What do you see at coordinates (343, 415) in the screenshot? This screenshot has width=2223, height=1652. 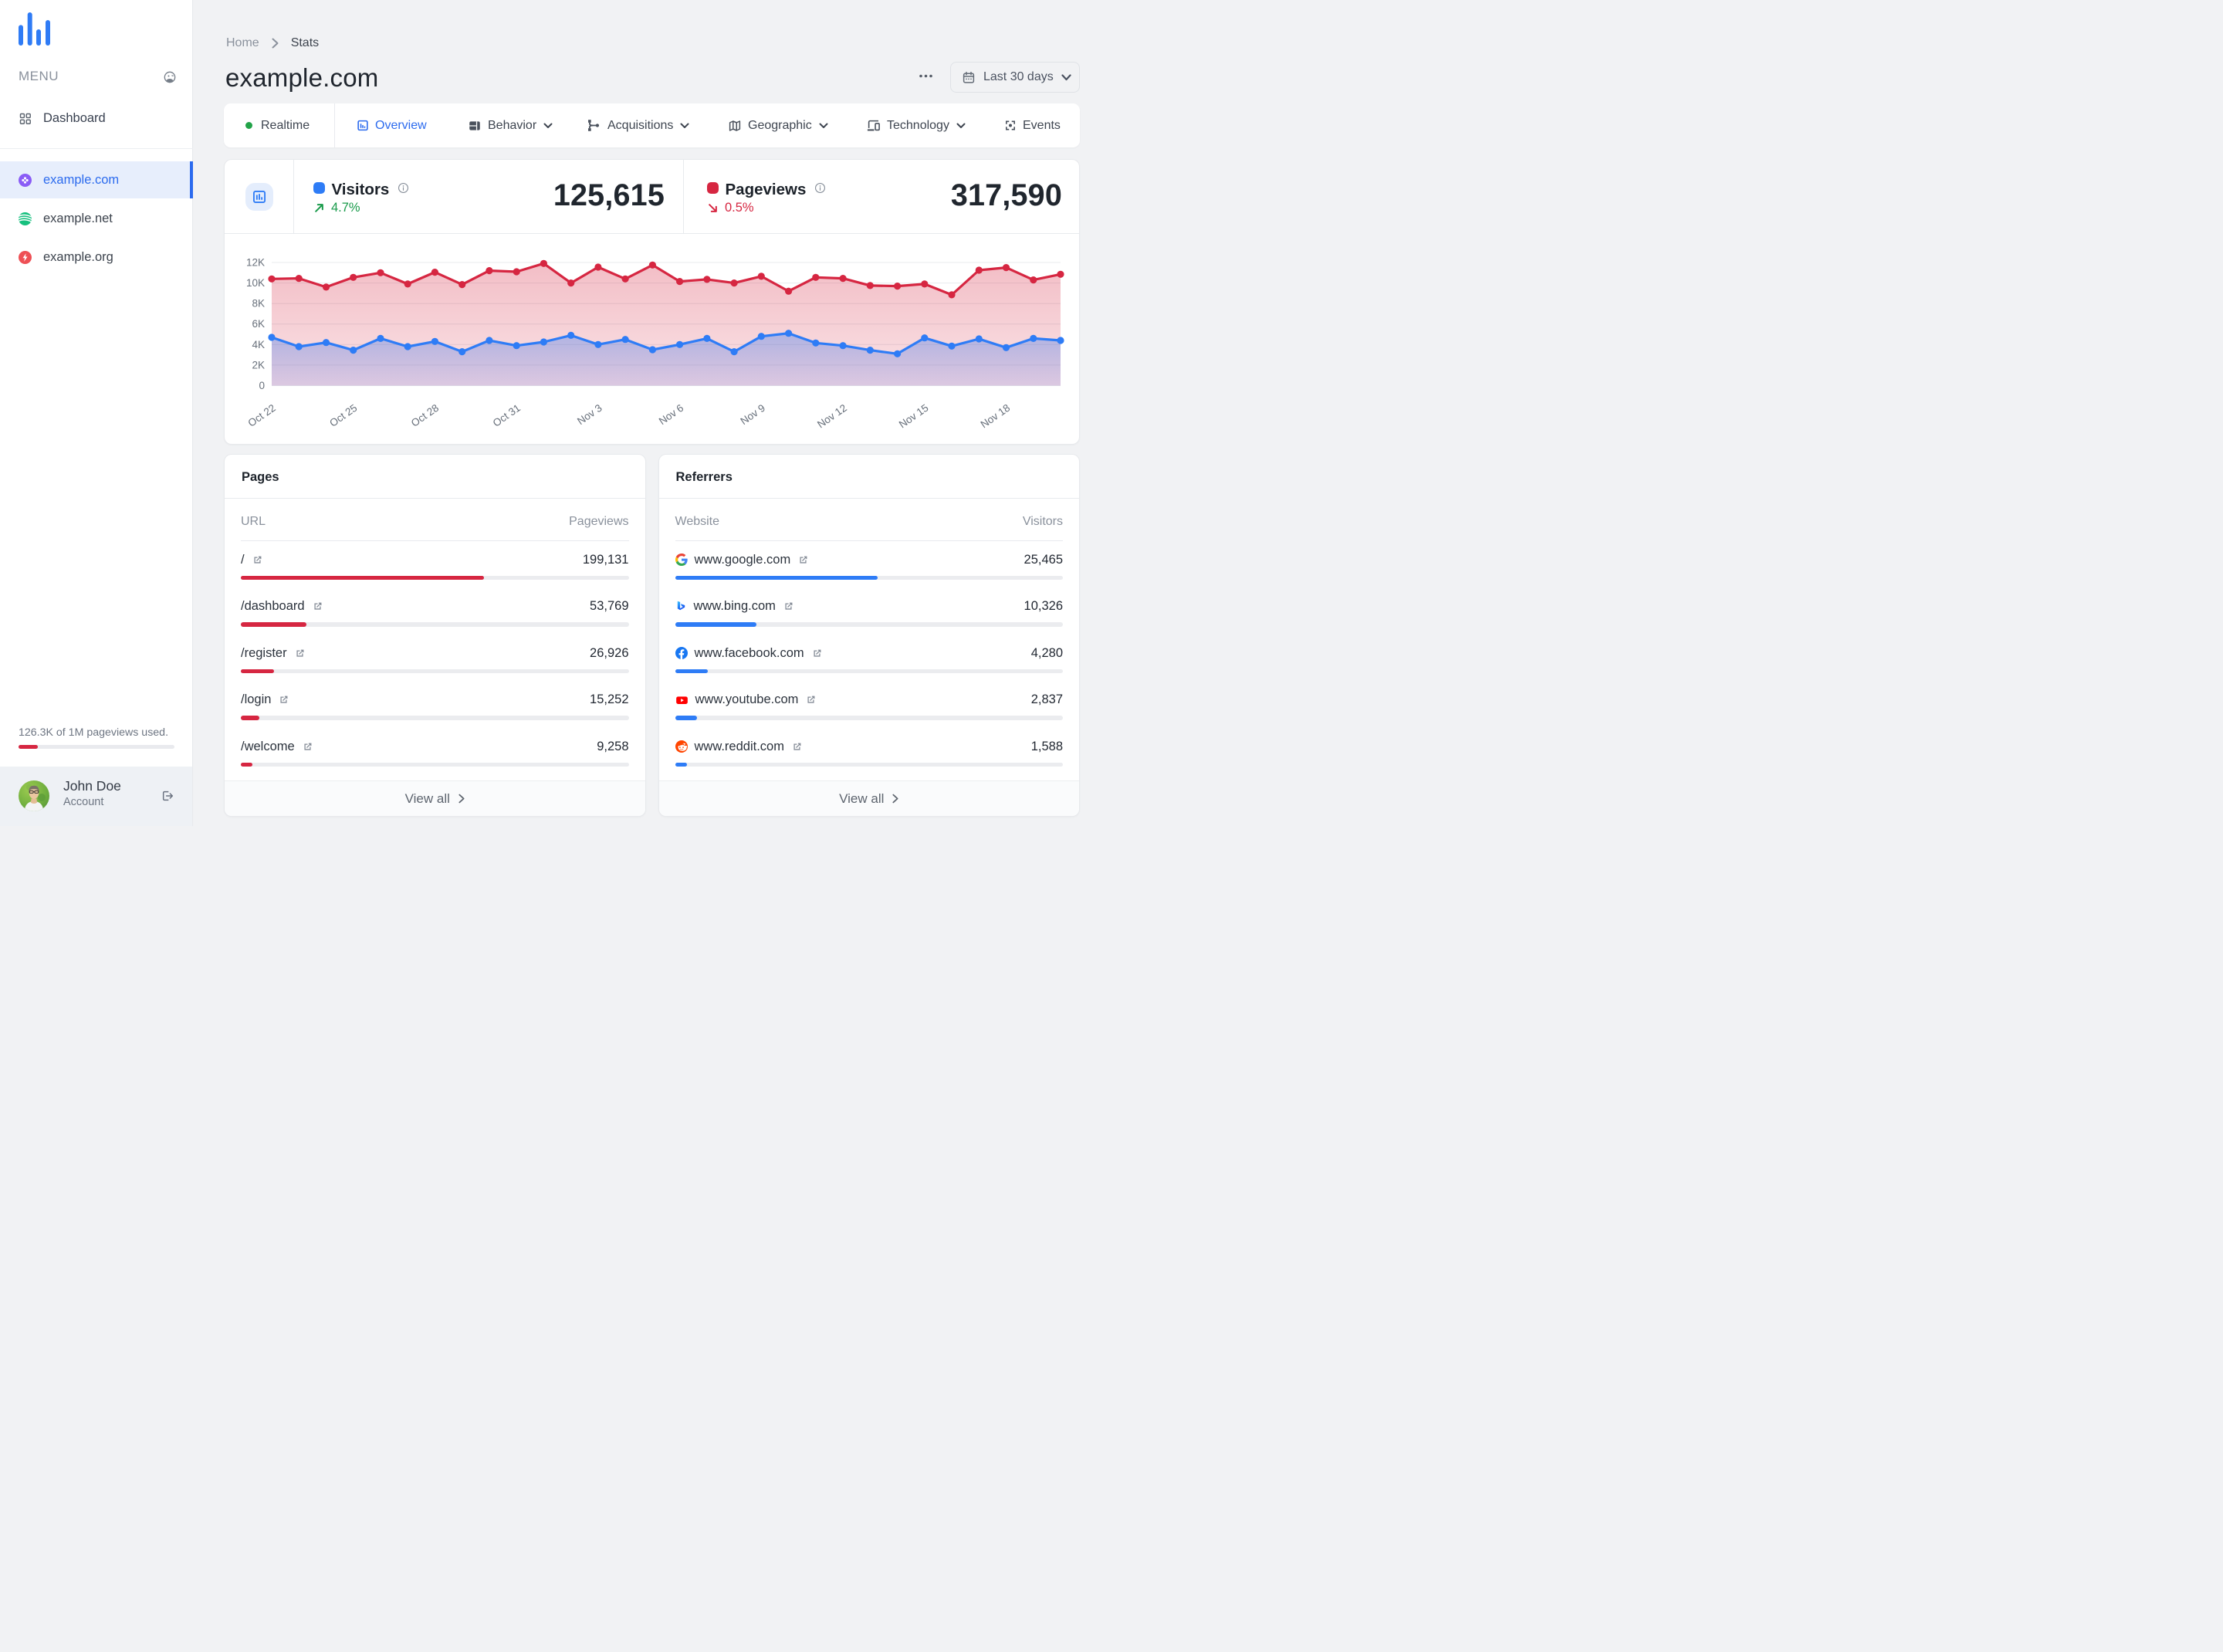 I see `svg-text: Oct 25` at bounding box center [343, 415].